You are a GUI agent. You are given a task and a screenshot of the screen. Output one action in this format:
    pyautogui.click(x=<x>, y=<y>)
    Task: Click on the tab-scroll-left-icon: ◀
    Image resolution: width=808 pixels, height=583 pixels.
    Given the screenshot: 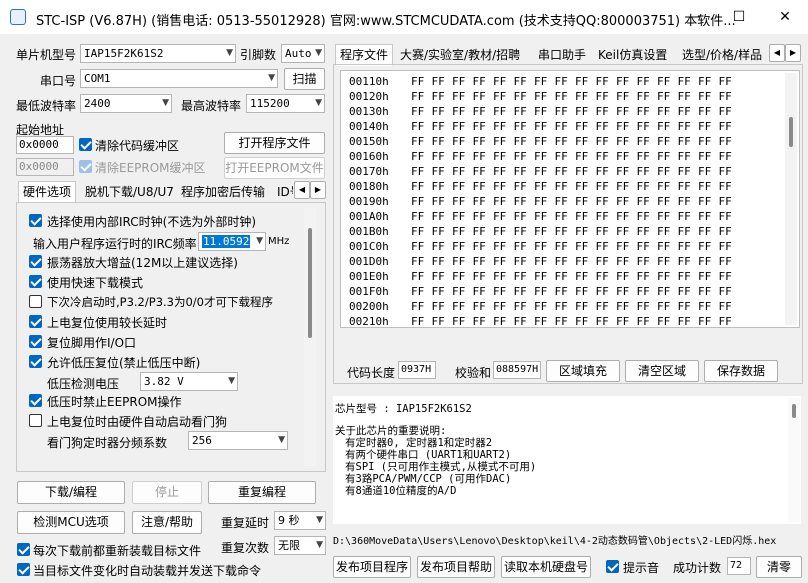 What is the action you would take?
    pyautogui.click(x=302, y=190)
    